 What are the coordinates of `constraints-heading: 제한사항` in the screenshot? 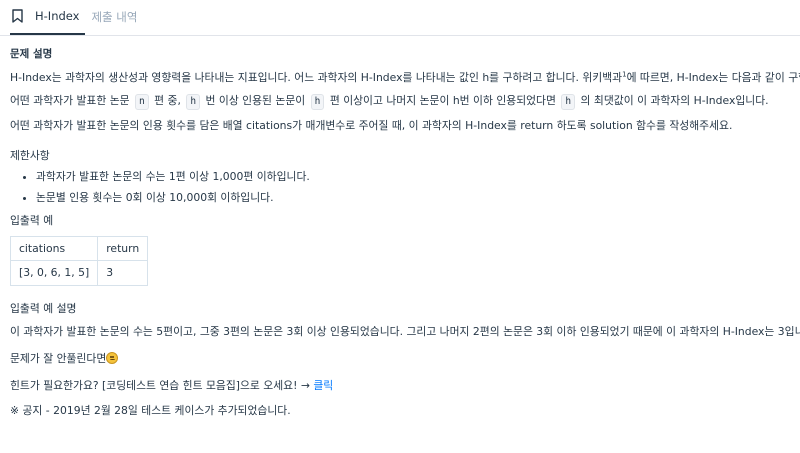 It's located at (30, 155).